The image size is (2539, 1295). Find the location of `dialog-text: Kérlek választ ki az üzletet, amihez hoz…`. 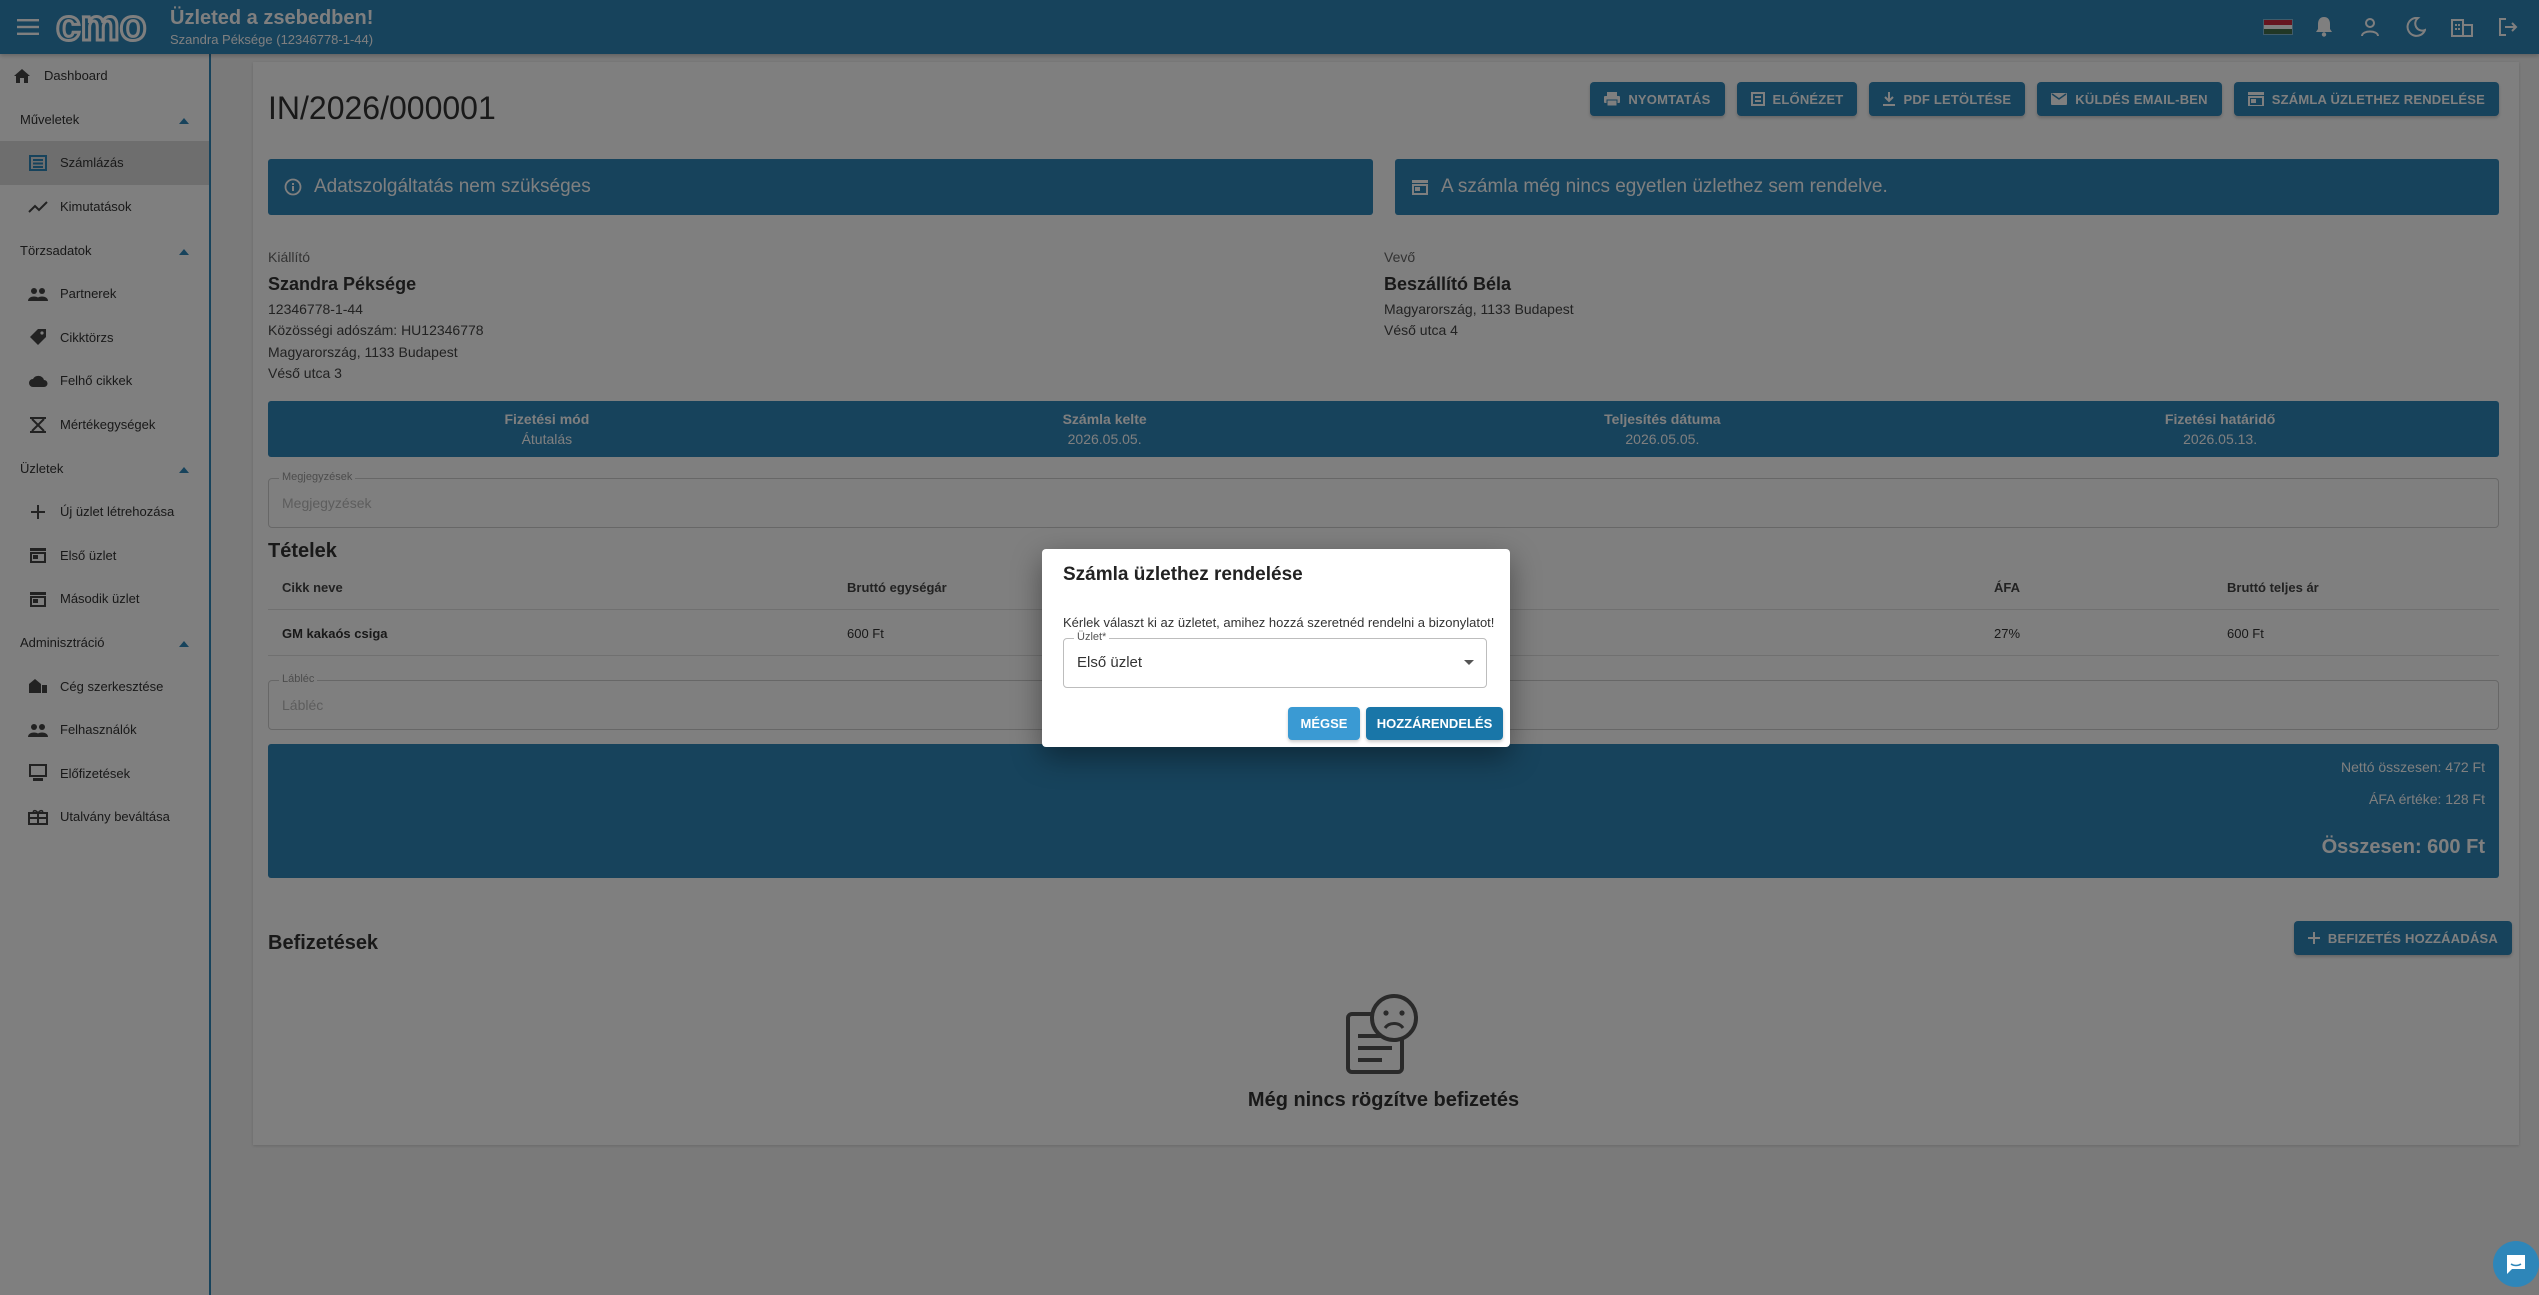

dialog-text: Kérlek választ ki az üzletet, amihez hoz… is located at coordinates (1279, 622).